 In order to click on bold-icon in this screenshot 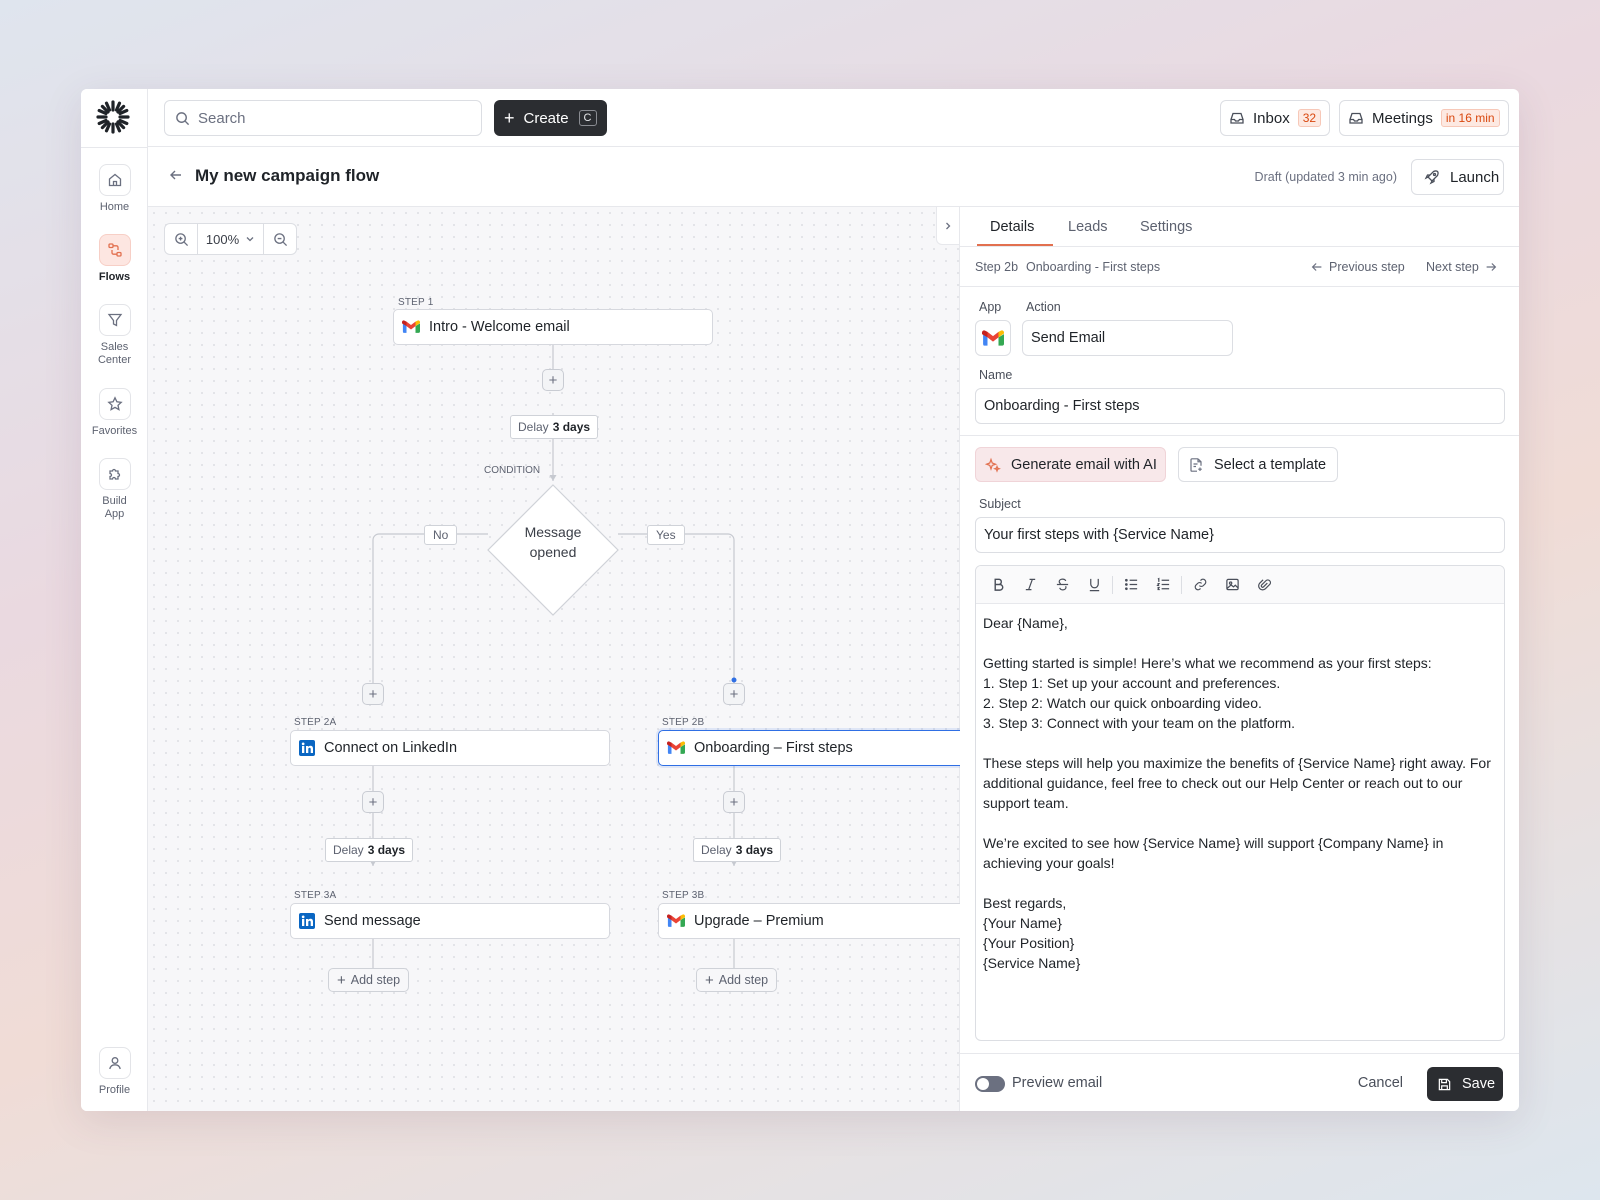, I will do `click(998, 584)`.